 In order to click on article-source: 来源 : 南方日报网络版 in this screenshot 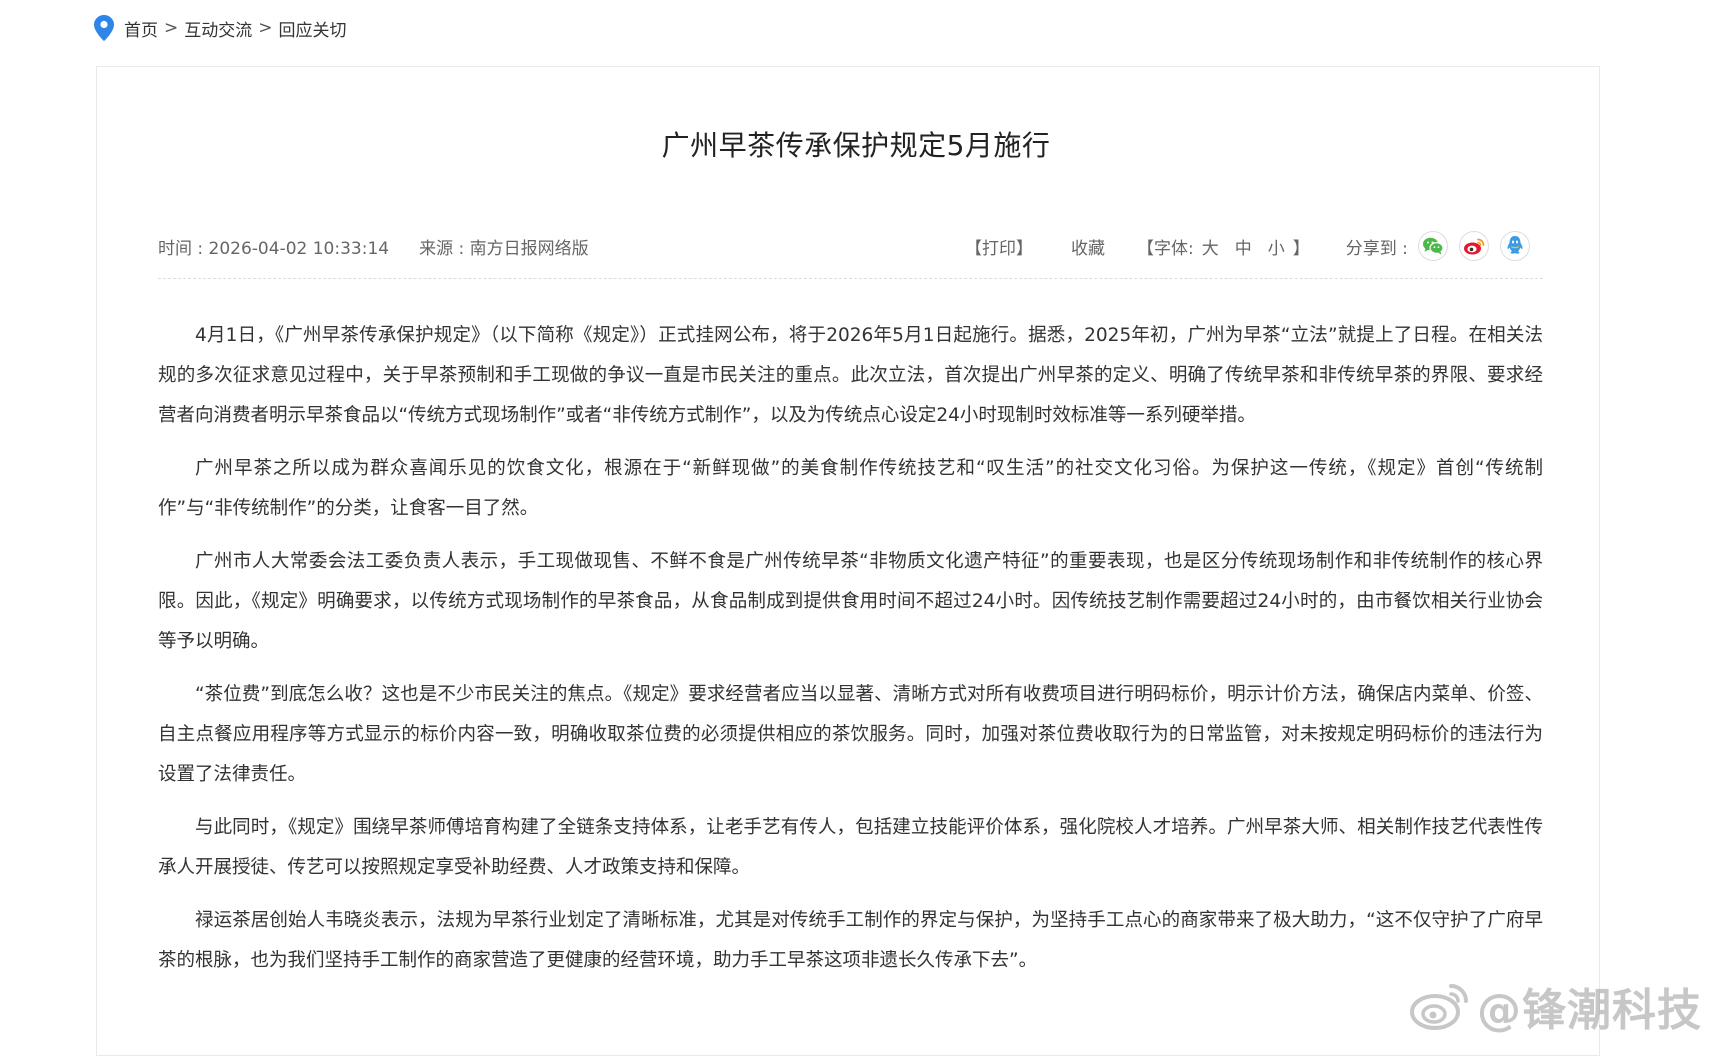, I will do `click(504, 246)`.